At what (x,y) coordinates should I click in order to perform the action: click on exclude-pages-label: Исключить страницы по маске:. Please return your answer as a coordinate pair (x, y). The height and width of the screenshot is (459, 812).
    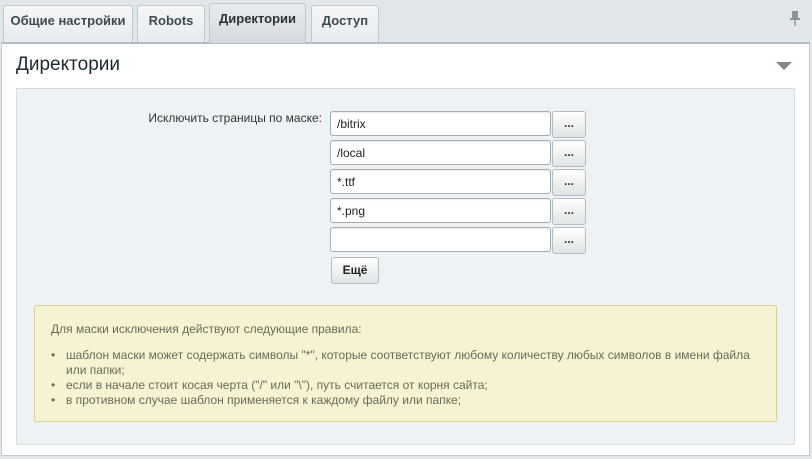
    Looking at the image, I should click on (235, 118).